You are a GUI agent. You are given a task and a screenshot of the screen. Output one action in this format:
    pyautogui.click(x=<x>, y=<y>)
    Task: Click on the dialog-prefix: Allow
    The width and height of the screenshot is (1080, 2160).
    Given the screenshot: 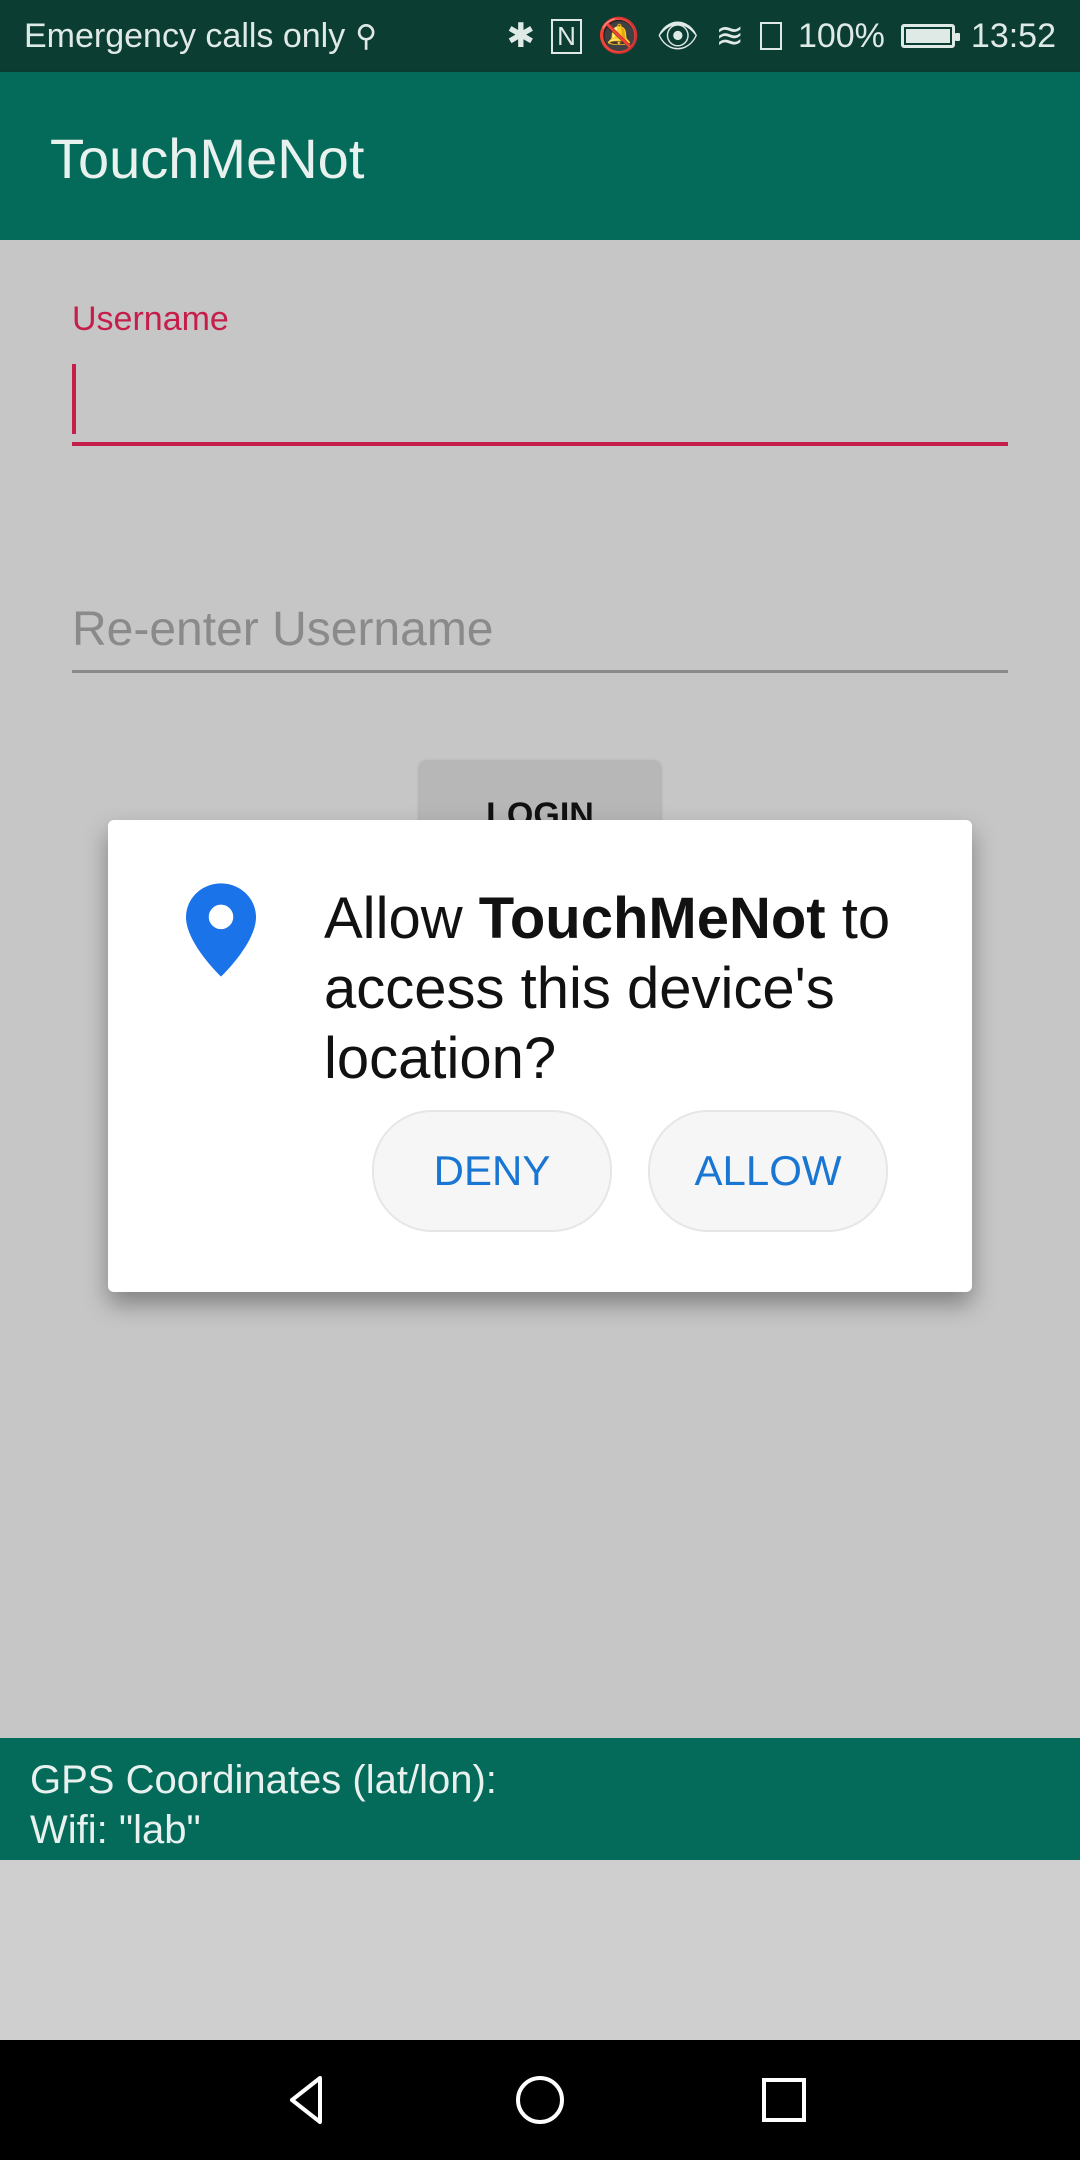 What is the action you would take?
    pyautogui.click(x=393, y=918)
    